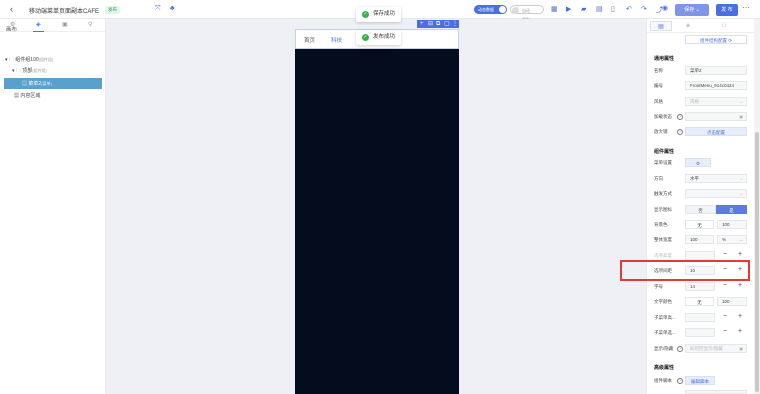  I want to click on component-structure-button: 组件结构配置 ⟳, so click(716, 39).